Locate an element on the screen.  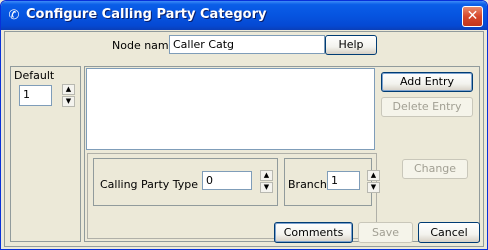
delete-entry-button: Delete Entry is located at coordinates (427, 107).